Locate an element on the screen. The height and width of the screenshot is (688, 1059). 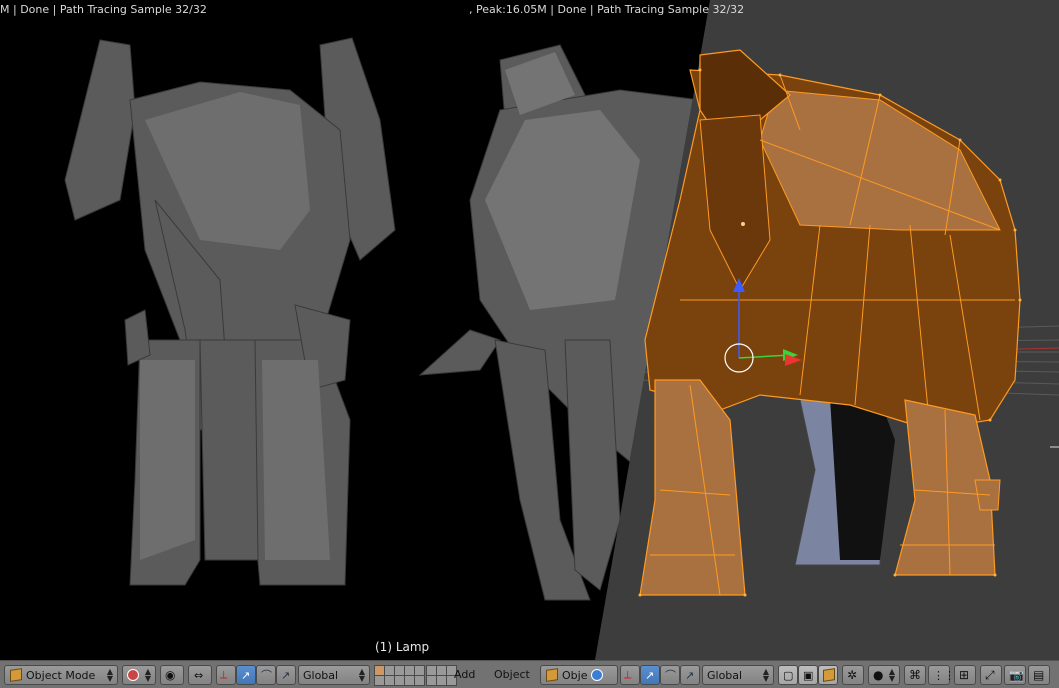
scale-manipulator-button-2: ⌒ is located at coordinates (670, 675).